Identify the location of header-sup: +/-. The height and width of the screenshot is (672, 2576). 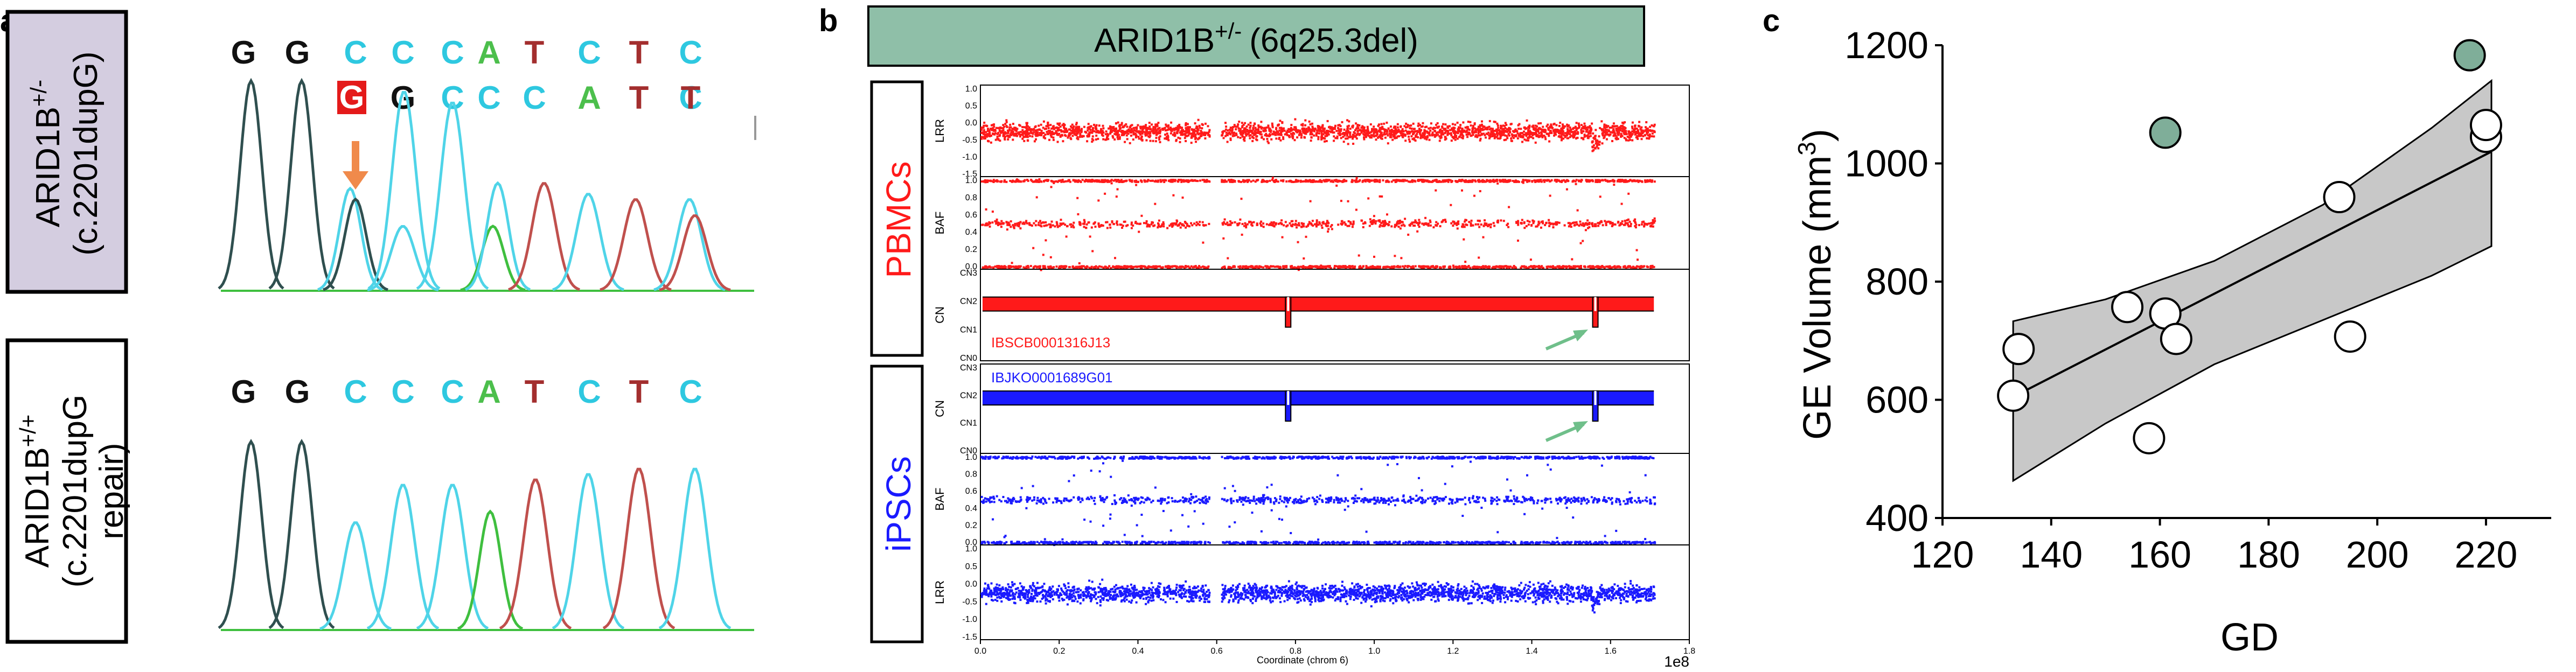
(1229, 31).